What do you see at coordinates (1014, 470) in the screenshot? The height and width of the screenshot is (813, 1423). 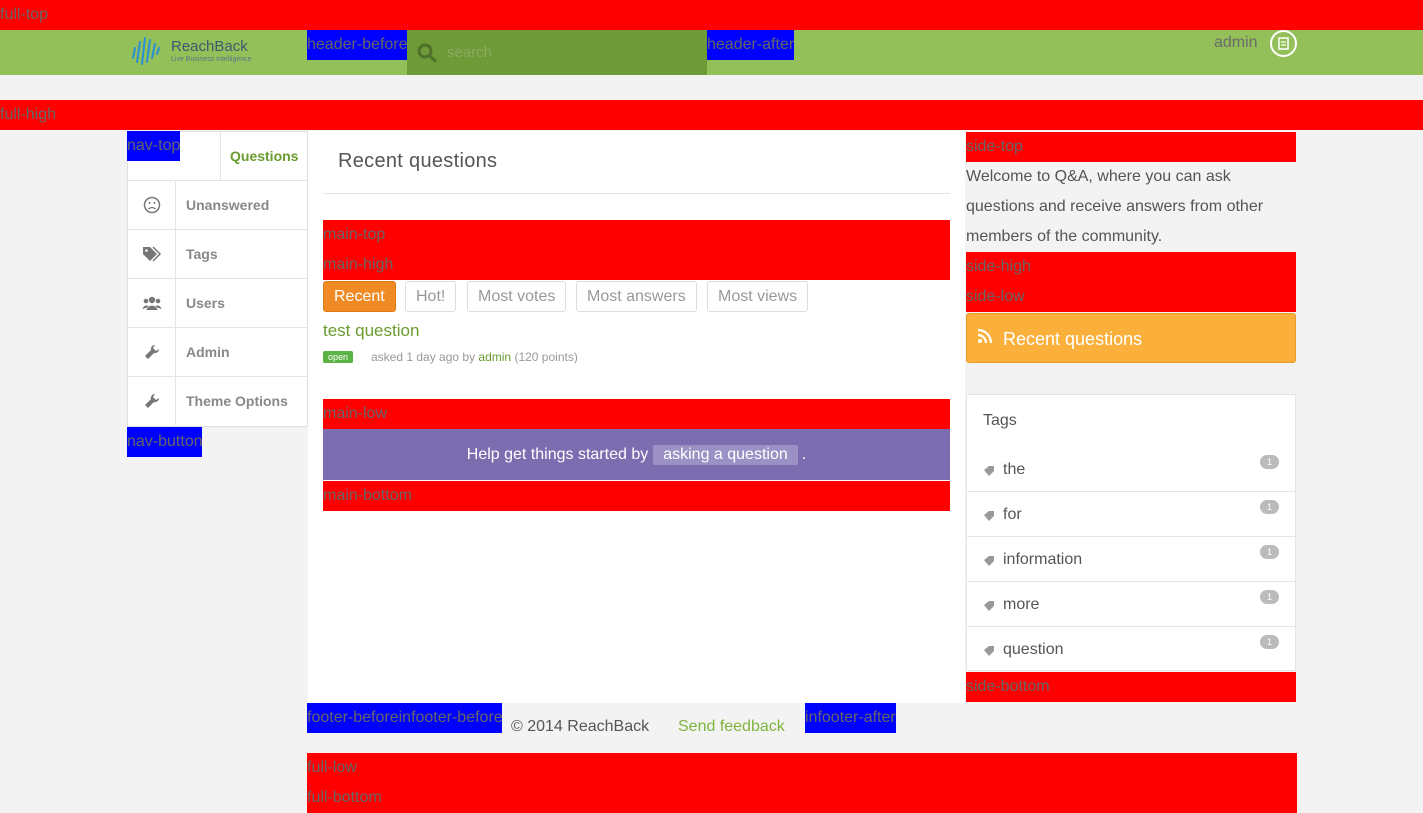 I see `tag-name: the` at bounding box center [1014, 470].